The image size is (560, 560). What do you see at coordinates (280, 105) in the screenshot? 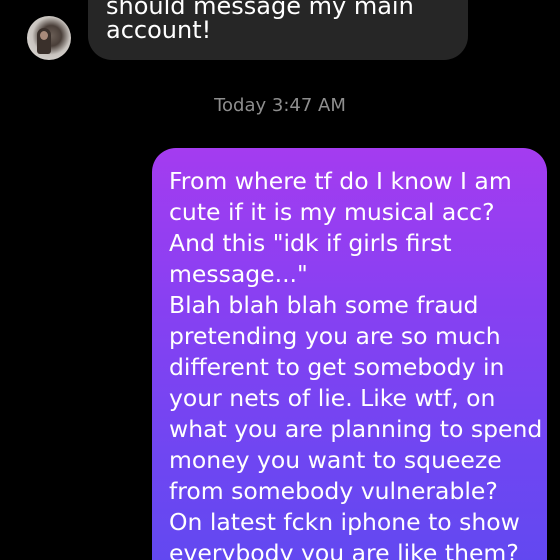
I see `message-timestamp: Today 3:47 AM` at bounding box center [280, 105].